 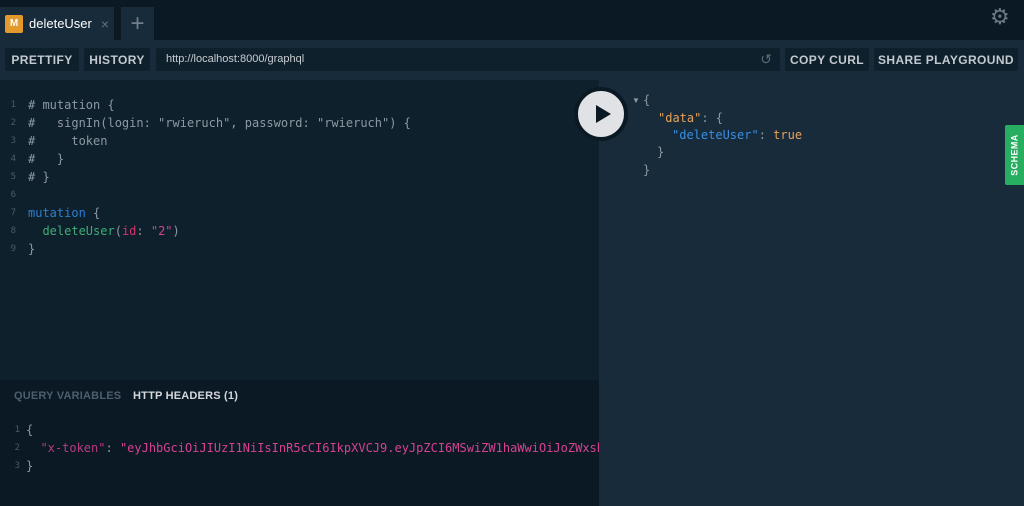 What do you see at coordinates (42, 59) in the screenshot?
I see `prettify-button: PRETTIFY` at bounding box center [42, 59].